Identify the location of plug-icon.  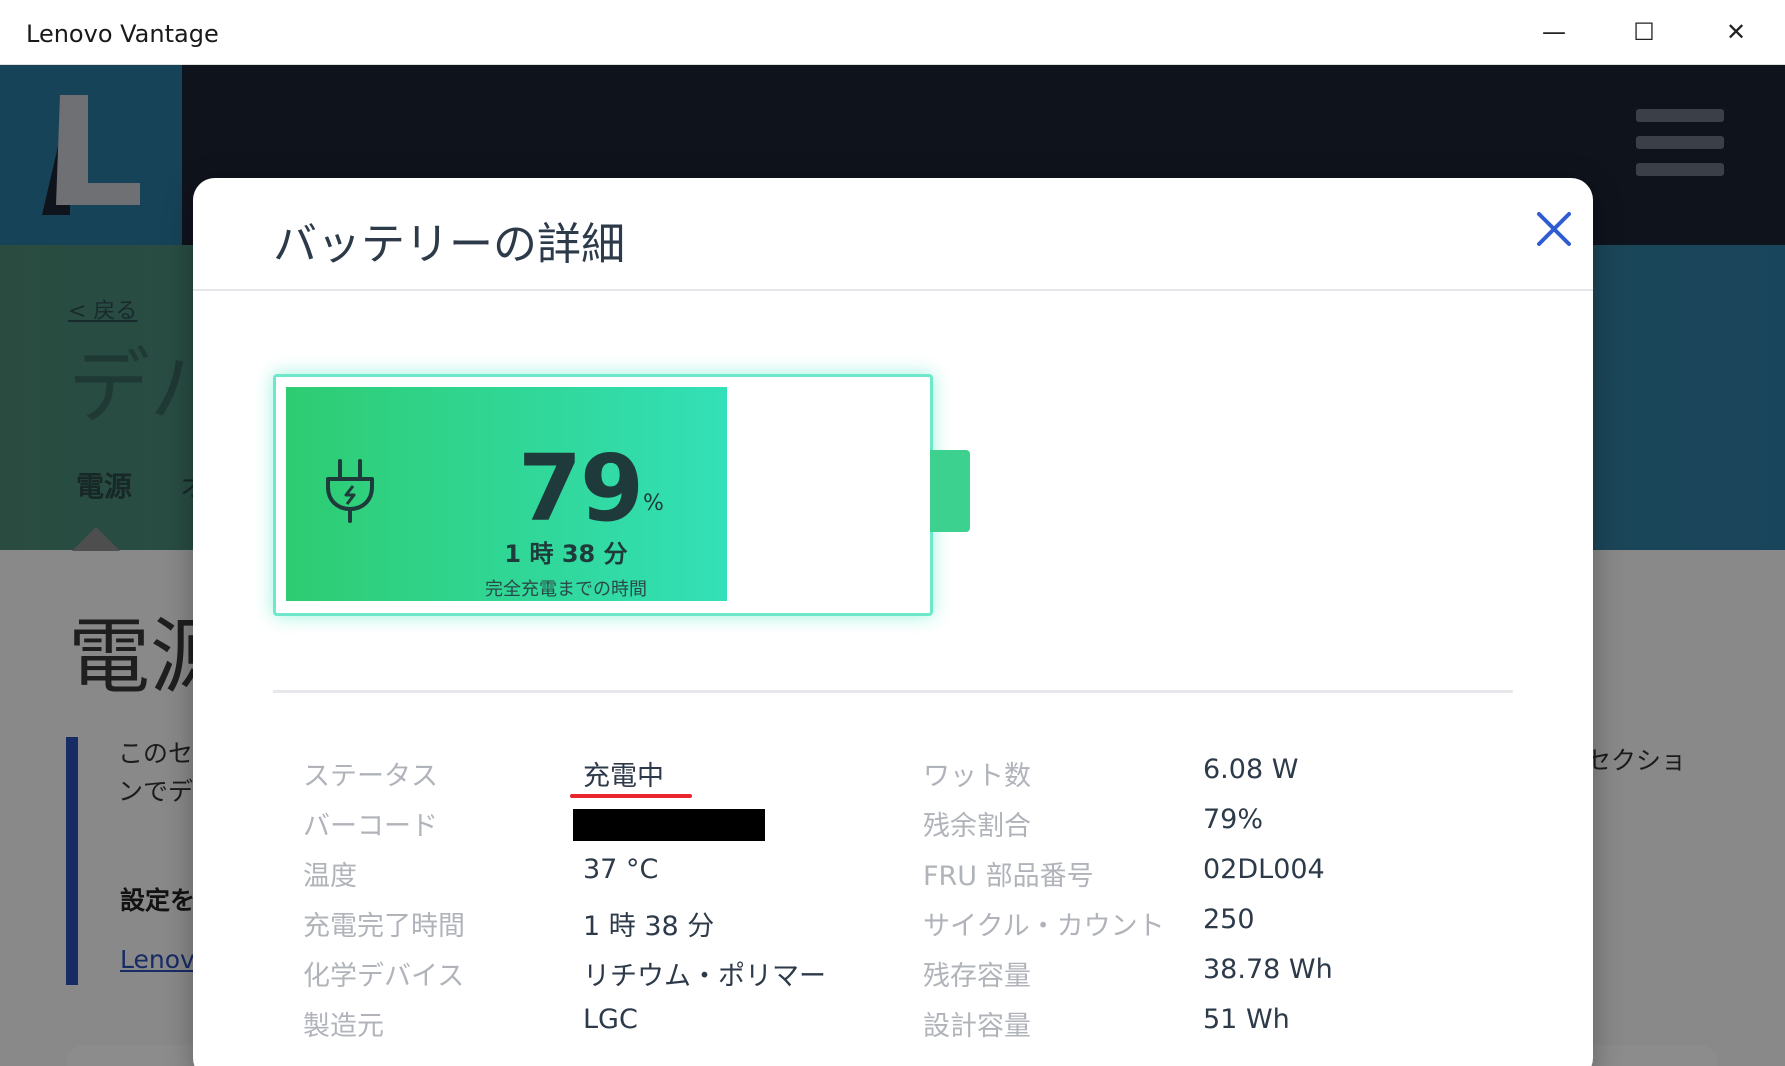
(350, 491).